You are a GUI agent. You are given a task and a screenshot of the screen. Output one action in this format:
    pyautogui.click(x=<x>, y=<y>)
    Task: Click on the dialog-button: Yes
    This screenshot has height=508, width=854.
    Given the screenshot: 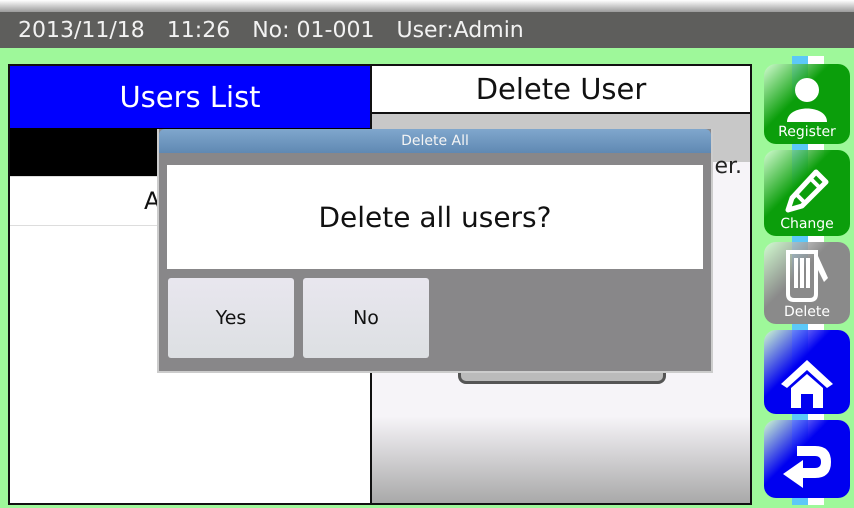 What is the action you would take?
    pyautogui.click(x=231, y=318)
    